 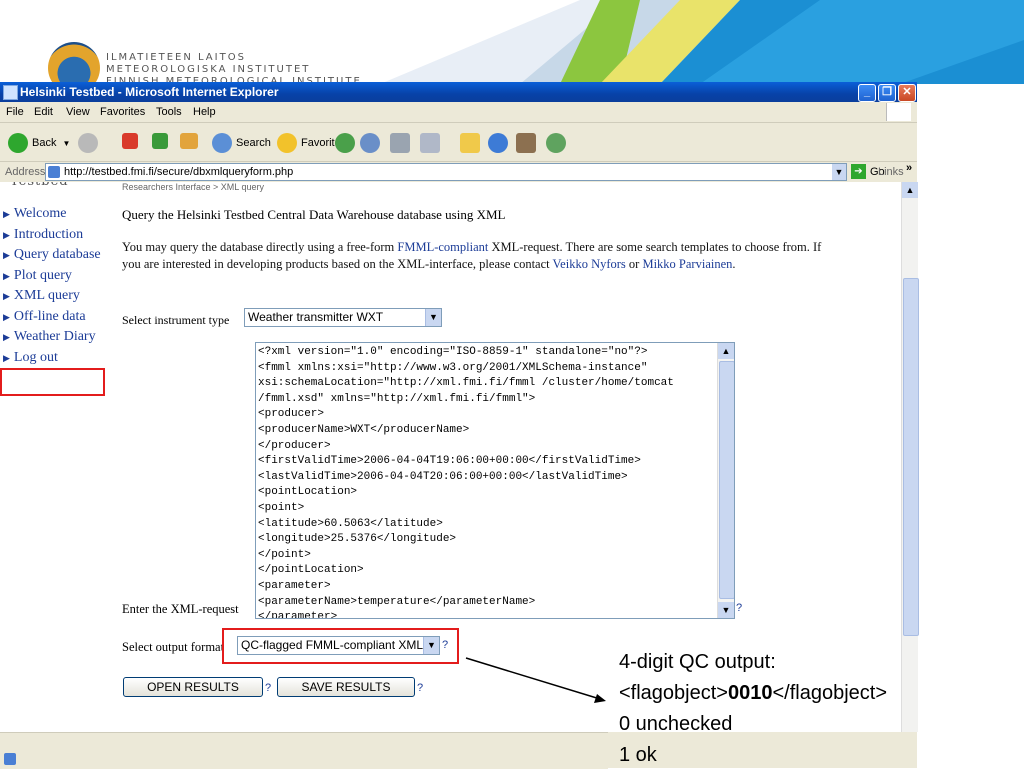 What do you see at coordinates (432, 143) in the screenshot?
I see `edit-button` at bounding box center [432, 143].